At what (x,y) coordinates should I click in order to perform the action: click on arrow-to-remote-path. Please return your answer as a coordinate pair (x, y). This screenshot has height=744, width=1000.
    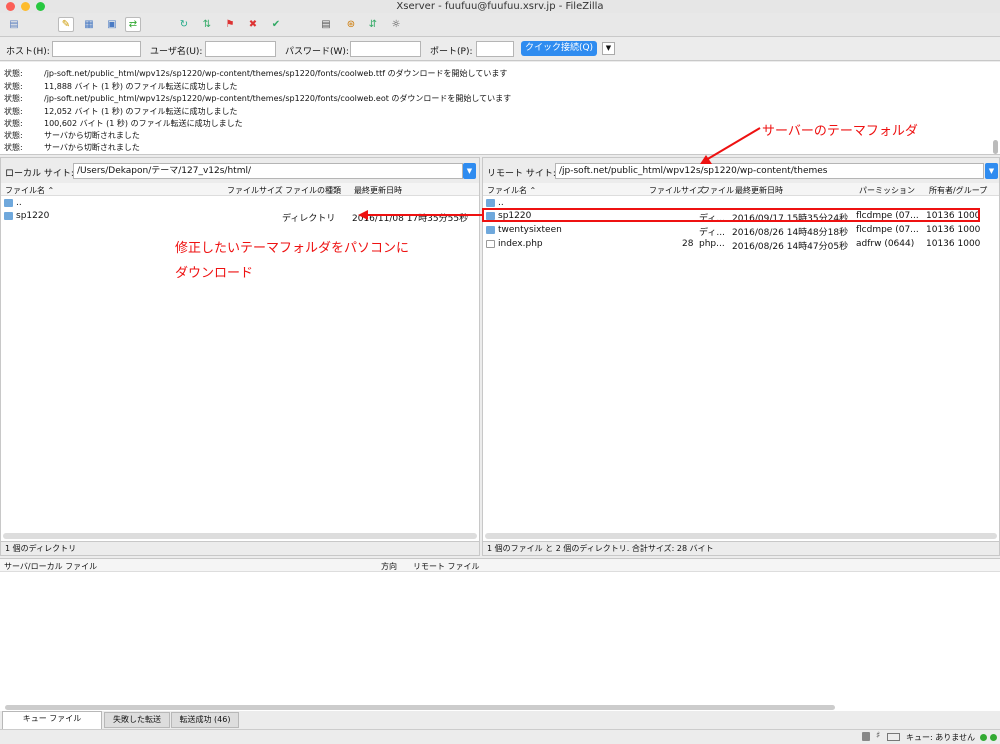
    Looking at the image, I should click on (733, 144).